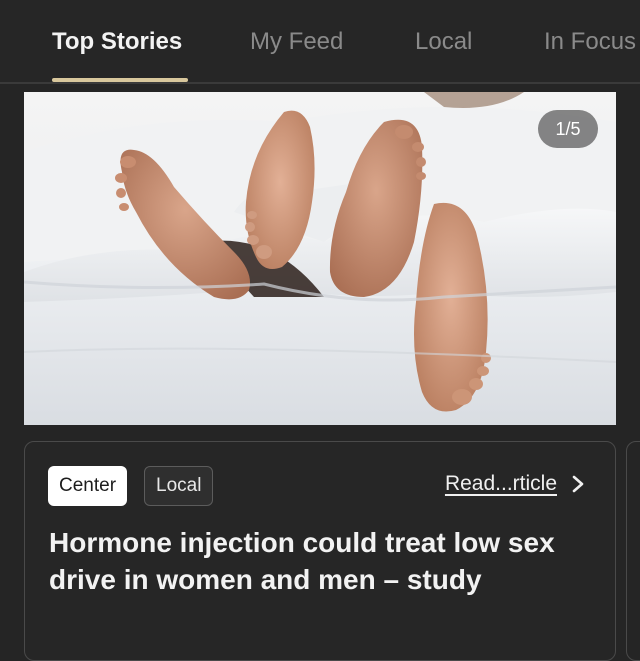  I want to click on tag-center: Center, so click(88, 486).